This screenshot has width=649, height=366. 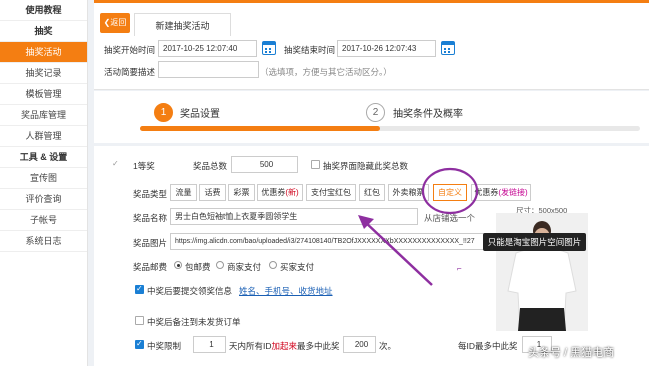 I want to click on type-coupon-new-badge: (新), so click(x=292, y=192).